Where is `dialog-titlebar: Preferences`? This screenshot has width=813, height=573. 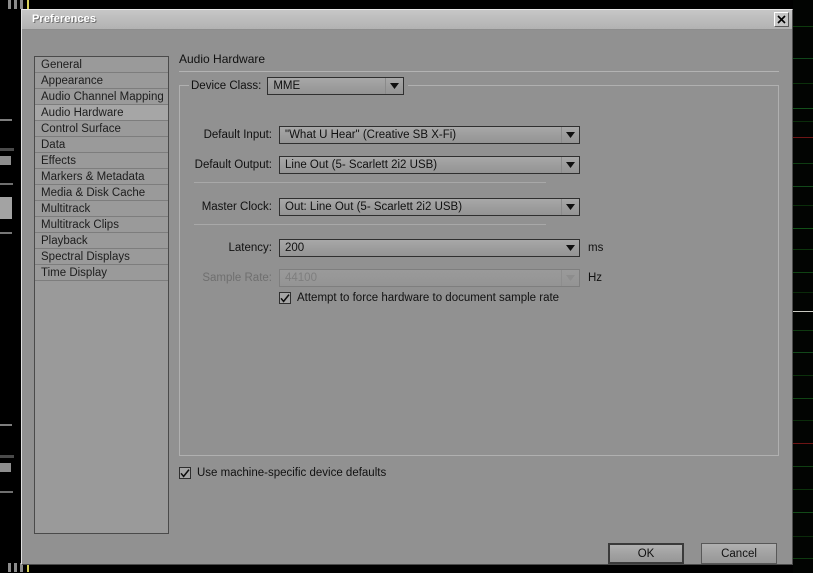
dialog-titlebar: Preferences is located at coordinates (407, 20).